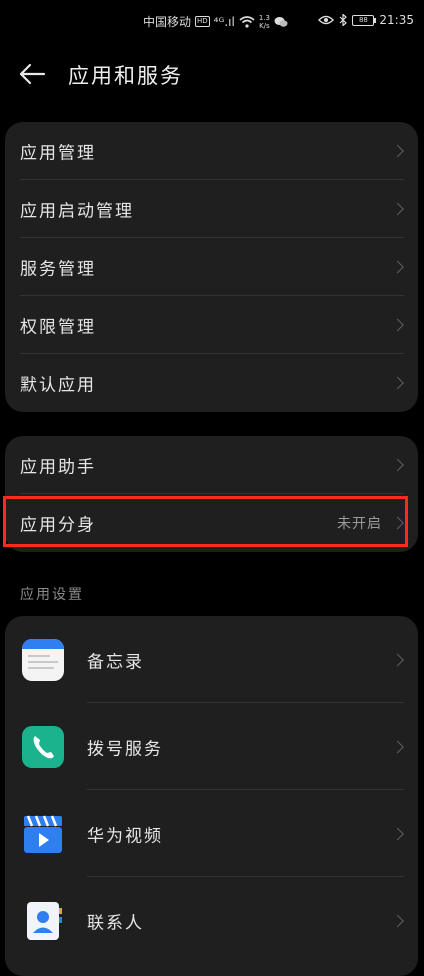 The height and width of the screenshot is (976, 424). I want to click on contacts-icon, so click(43, 920).